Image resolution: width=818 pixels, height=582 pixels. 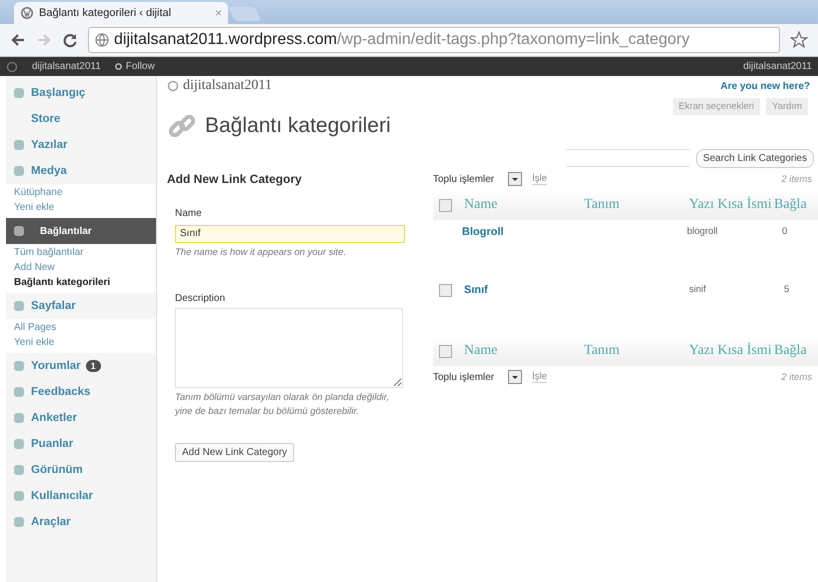 What do you see at coordinates (289, 348) in the screenshot?
I see `description-field` at bounding box center [289, 348].